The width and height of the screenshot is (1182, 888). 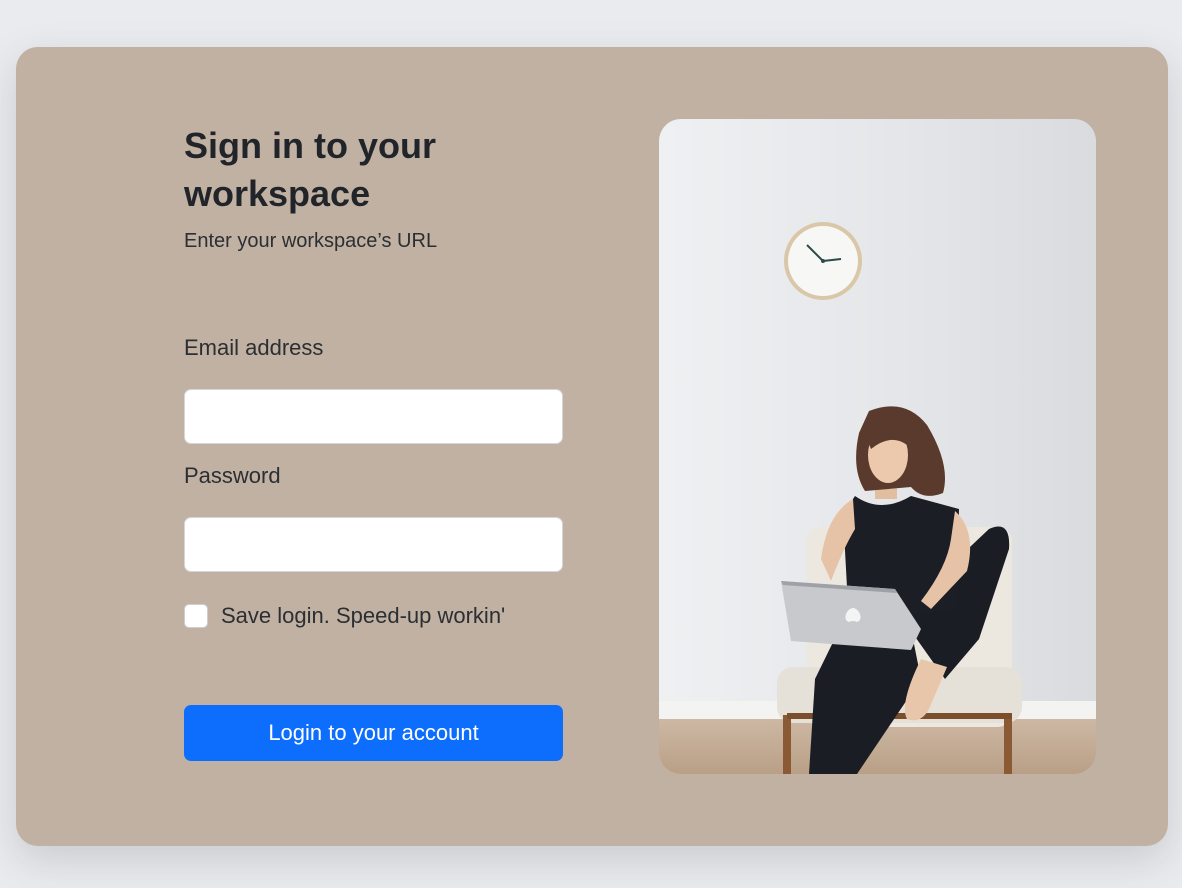 What do you see at coordinates (232, 475) in the screenshot?
I see `password-label: Password` at bounding box center [232, 475].